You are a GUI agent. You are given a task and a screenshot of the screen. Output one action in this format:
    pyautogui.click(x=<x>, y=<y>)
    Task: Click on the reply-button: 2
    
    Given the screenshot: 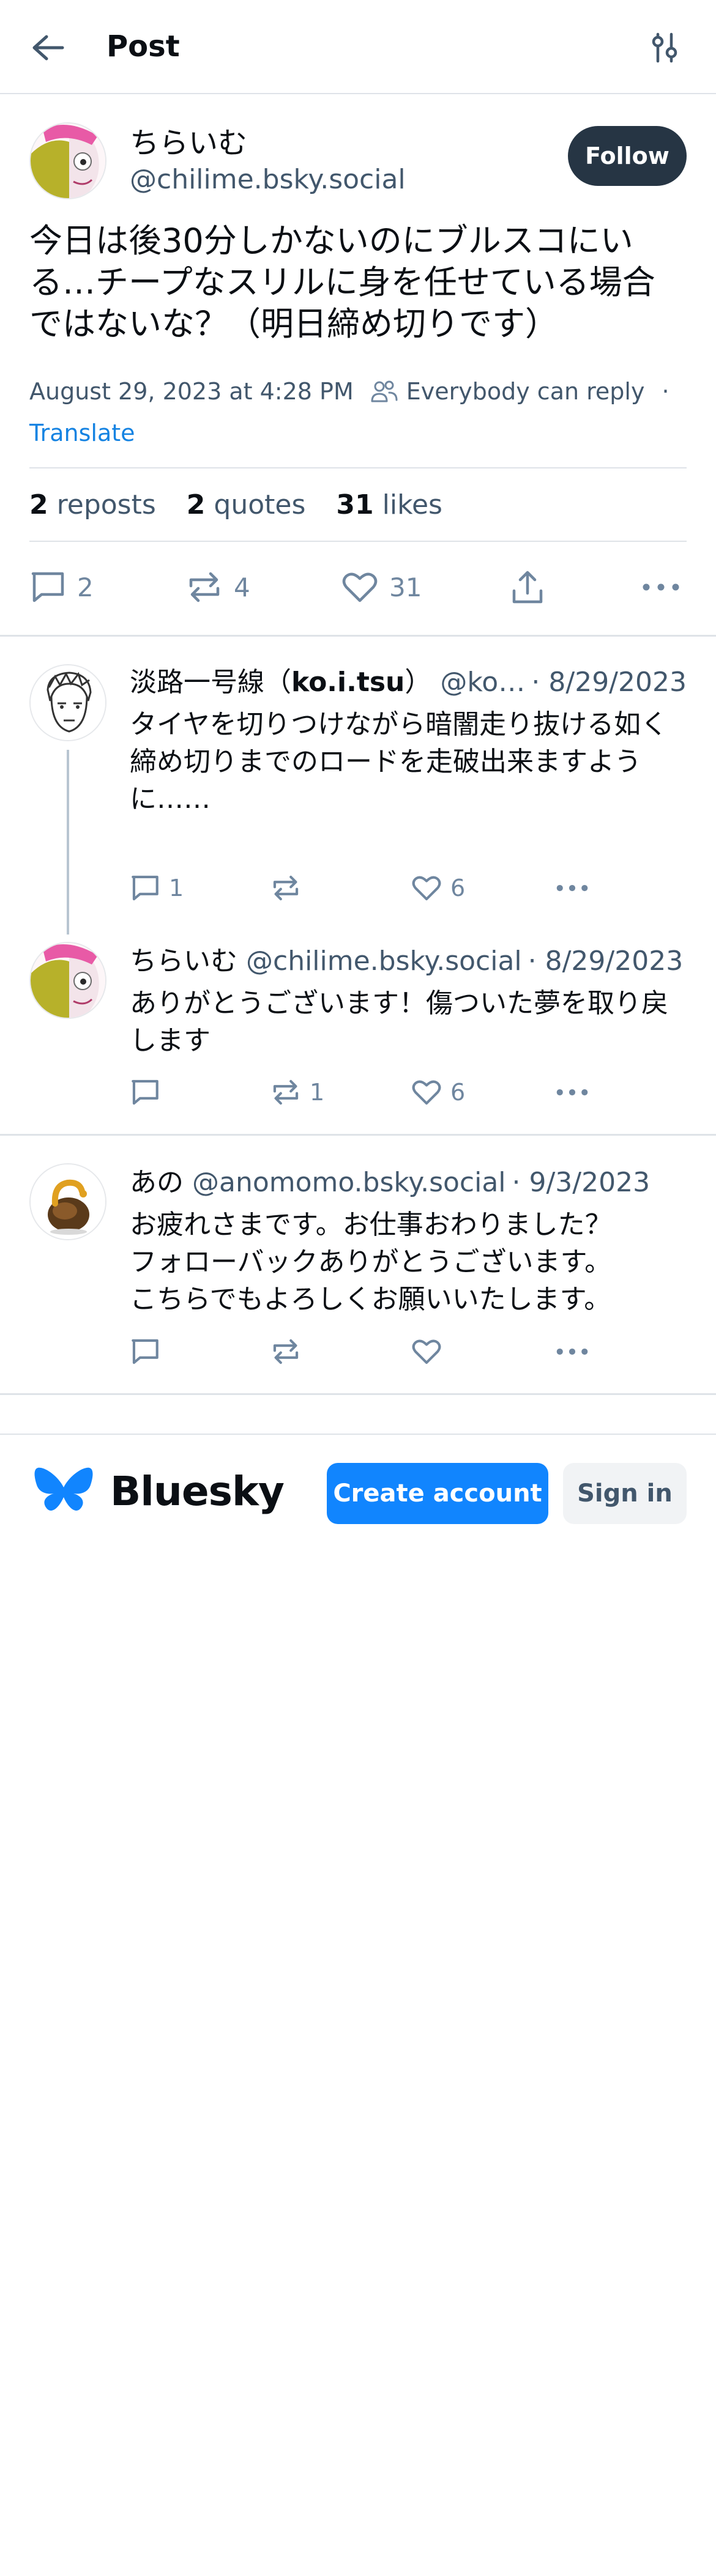 What is the action you would take?
    pyautogui.click(x=62, y=587)
    